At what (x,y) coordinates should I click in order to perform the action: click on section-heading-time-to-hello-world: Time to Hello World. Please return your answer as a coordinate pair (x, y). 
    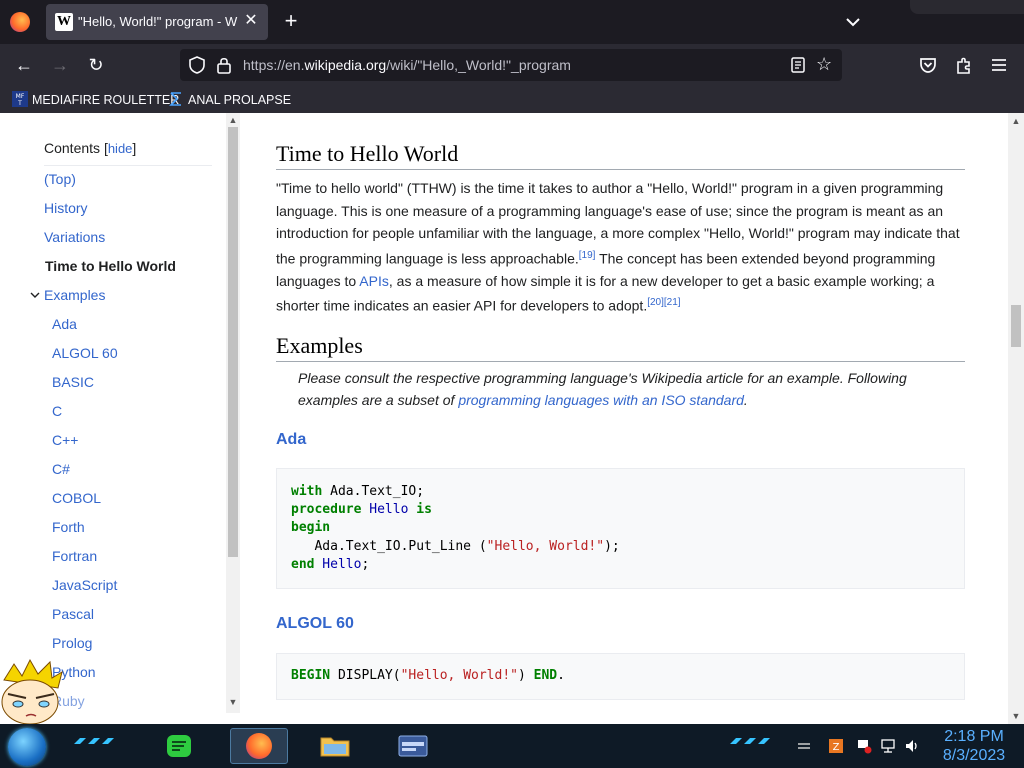
    Looking at the image, I should click on (620, 155).